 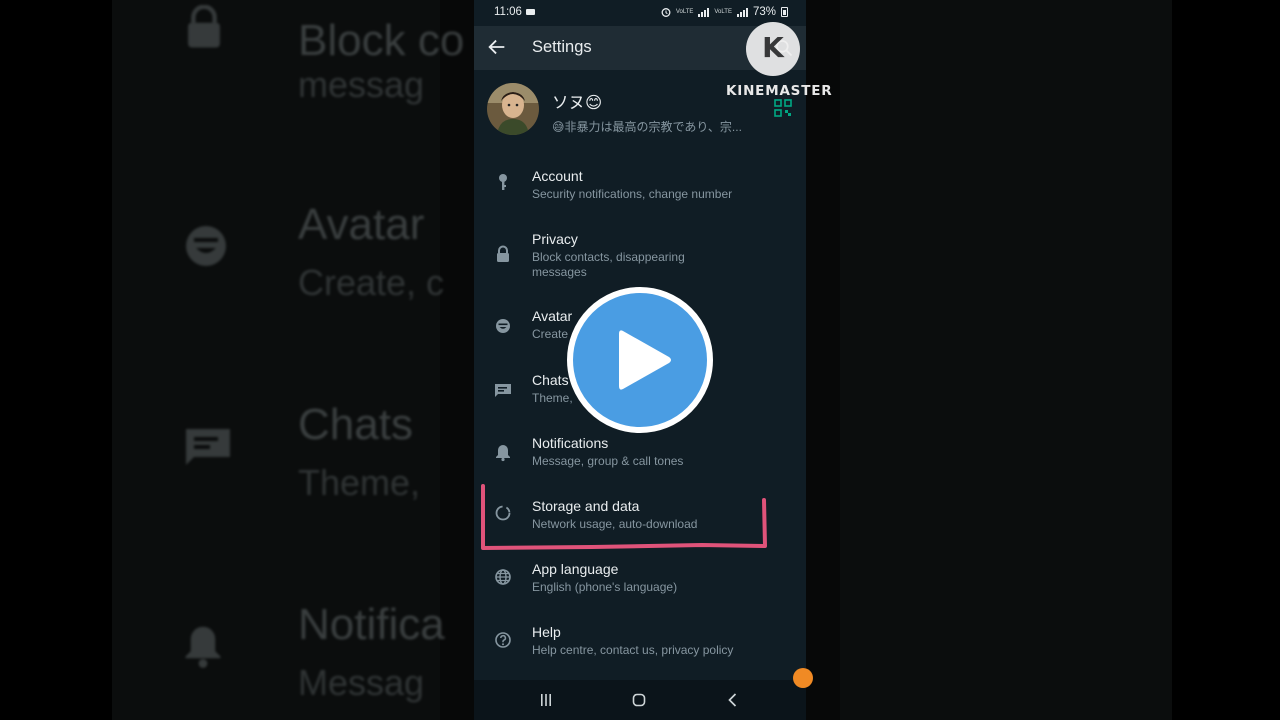 I want to click on volte-label-2: VoLTE, so click(x=723, y=12).